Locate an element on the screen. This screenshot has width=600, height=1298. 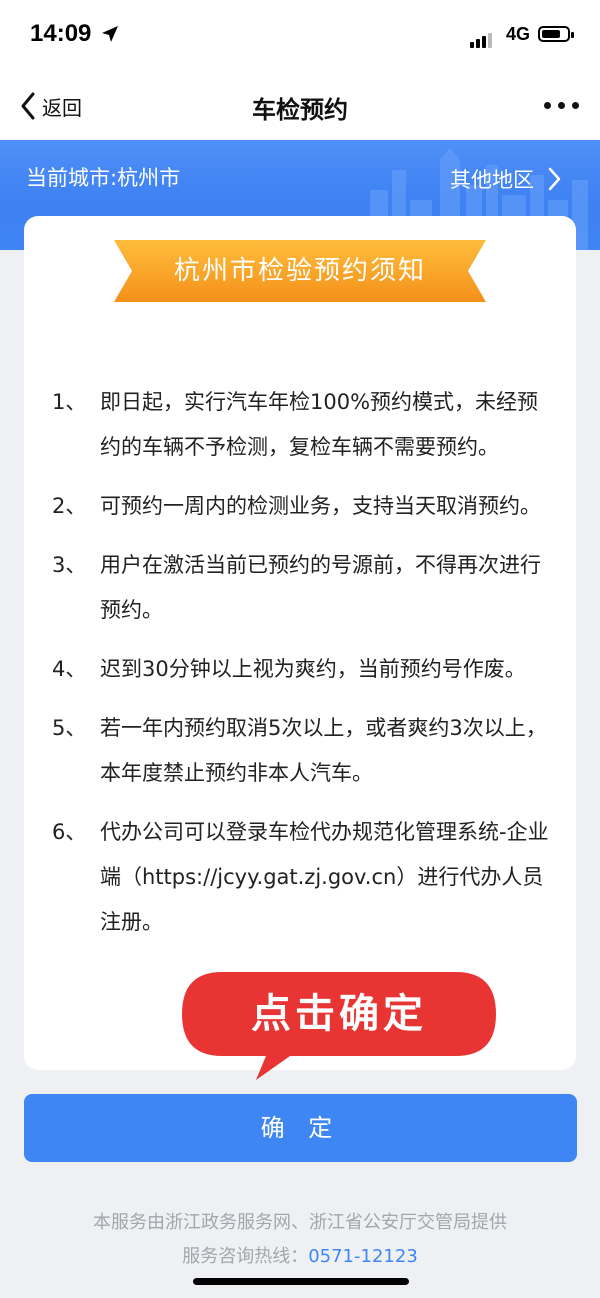
callout-text: 点击确定 is located at coordinates (339, 1014).